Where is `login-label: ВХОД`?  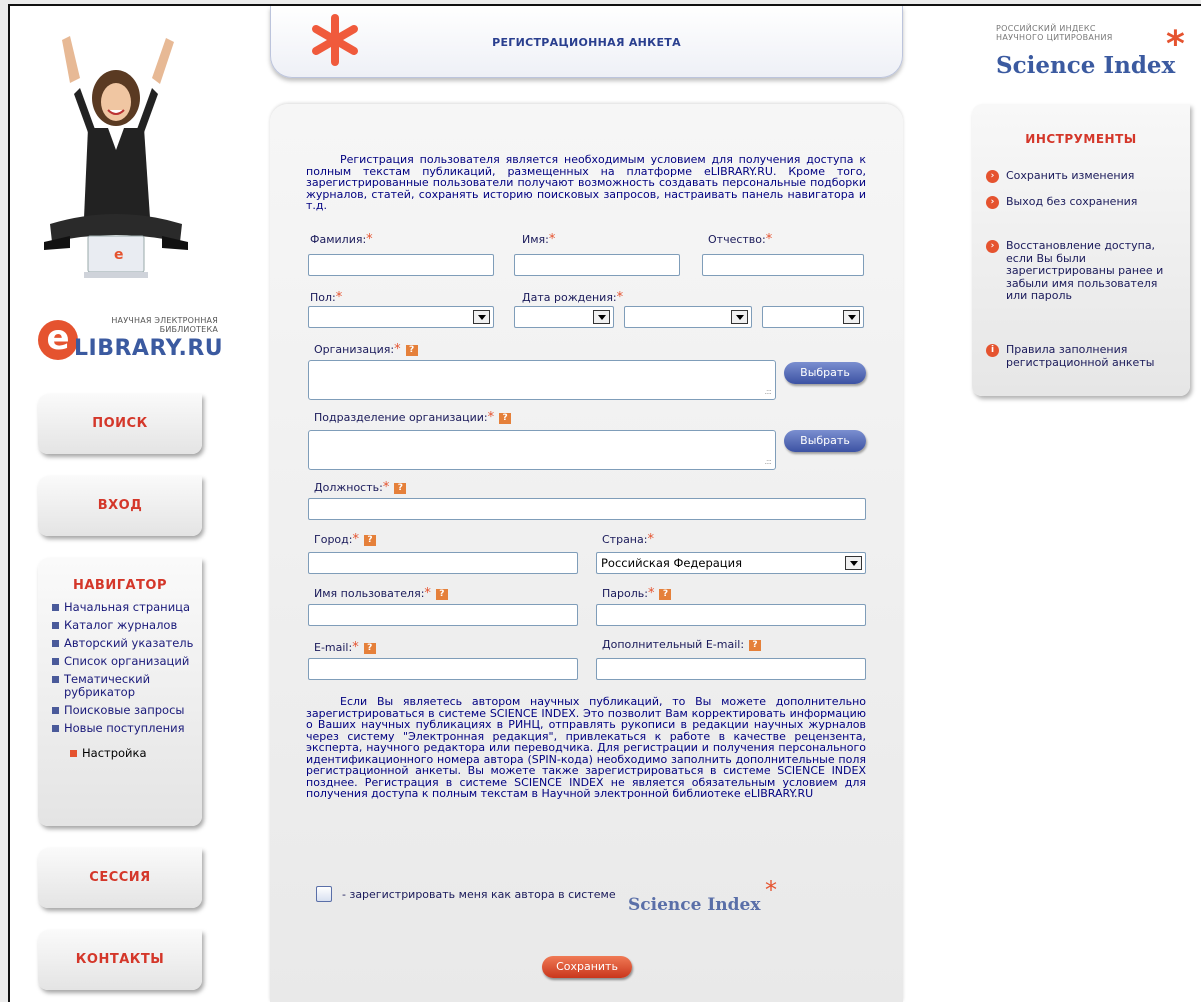 login-label: ВХОД is located at coordinates (120, 505).